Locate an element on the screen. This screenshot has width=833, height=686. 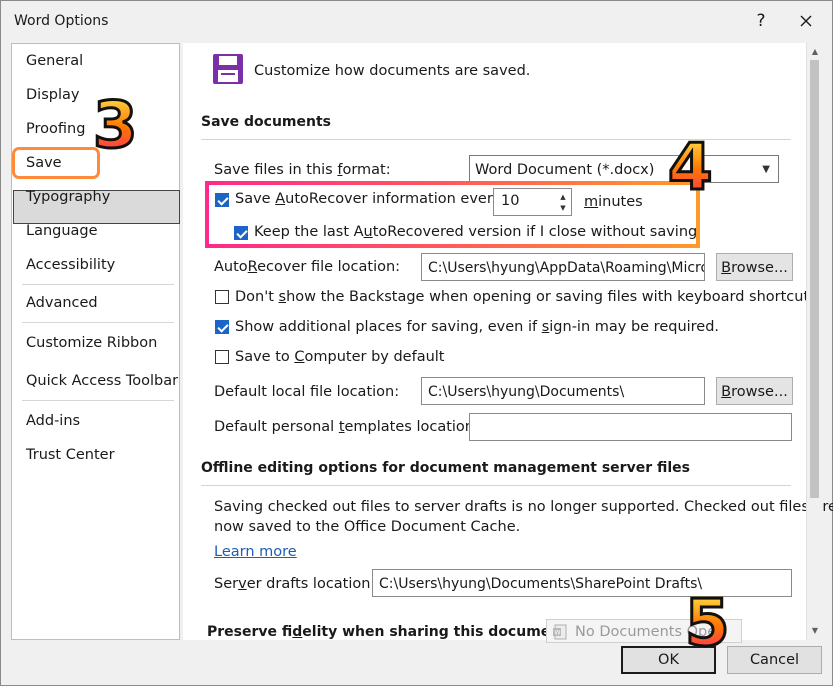
annotation-highlight-save is located at coordinates (56, 163).